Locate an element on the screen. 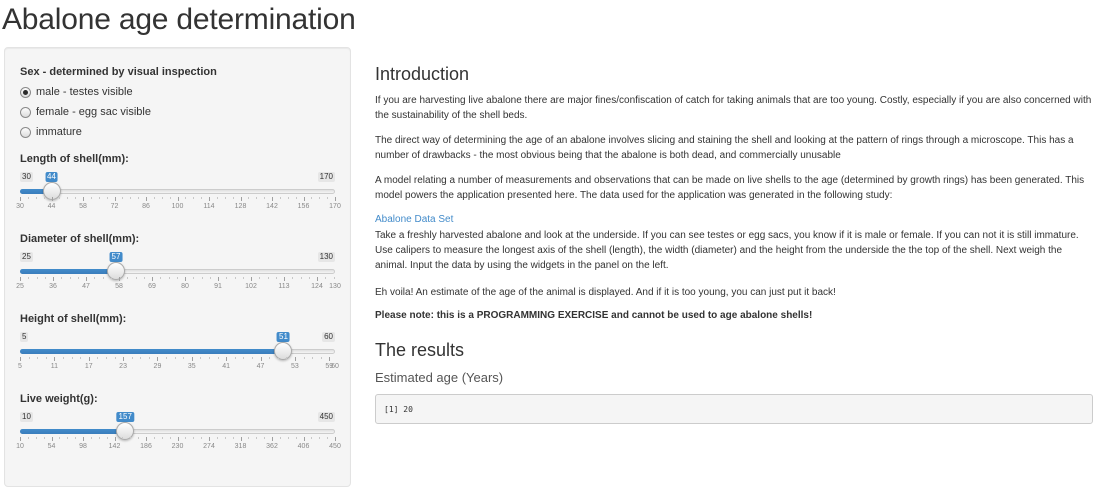 This screenshot has width=1095, height=491. weight-min-label: 10 is located at coordinates (26, 417).